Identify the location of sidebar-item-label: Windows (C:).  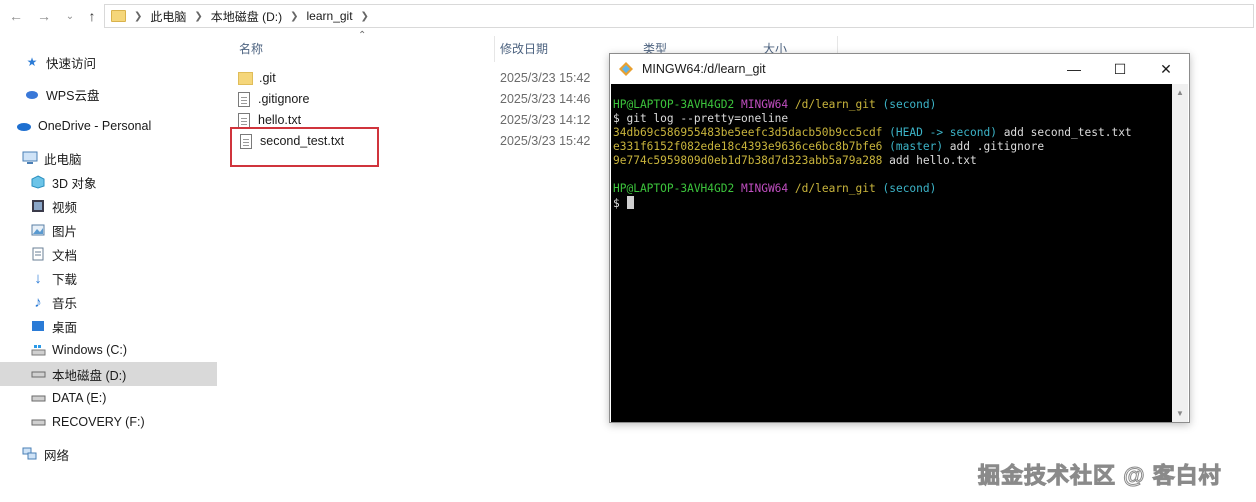
(90, 350).